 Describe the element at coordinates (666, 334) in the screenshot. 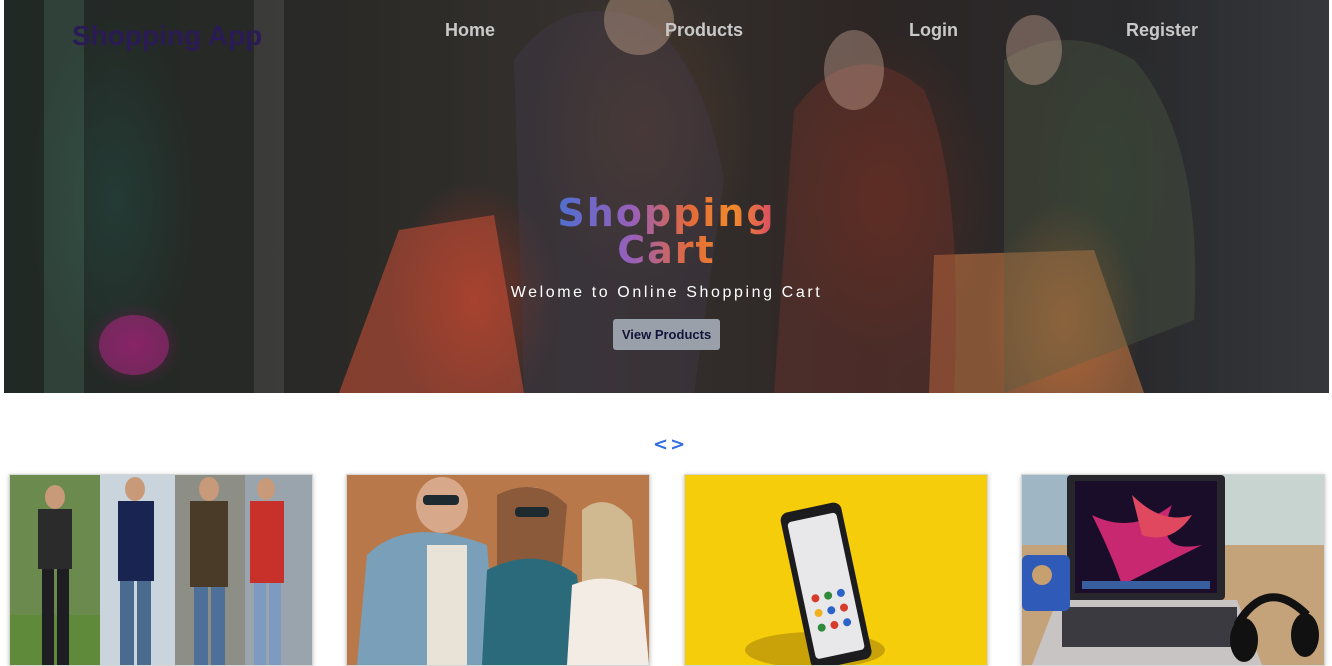

I see `view-products-button: View Products` at that location.